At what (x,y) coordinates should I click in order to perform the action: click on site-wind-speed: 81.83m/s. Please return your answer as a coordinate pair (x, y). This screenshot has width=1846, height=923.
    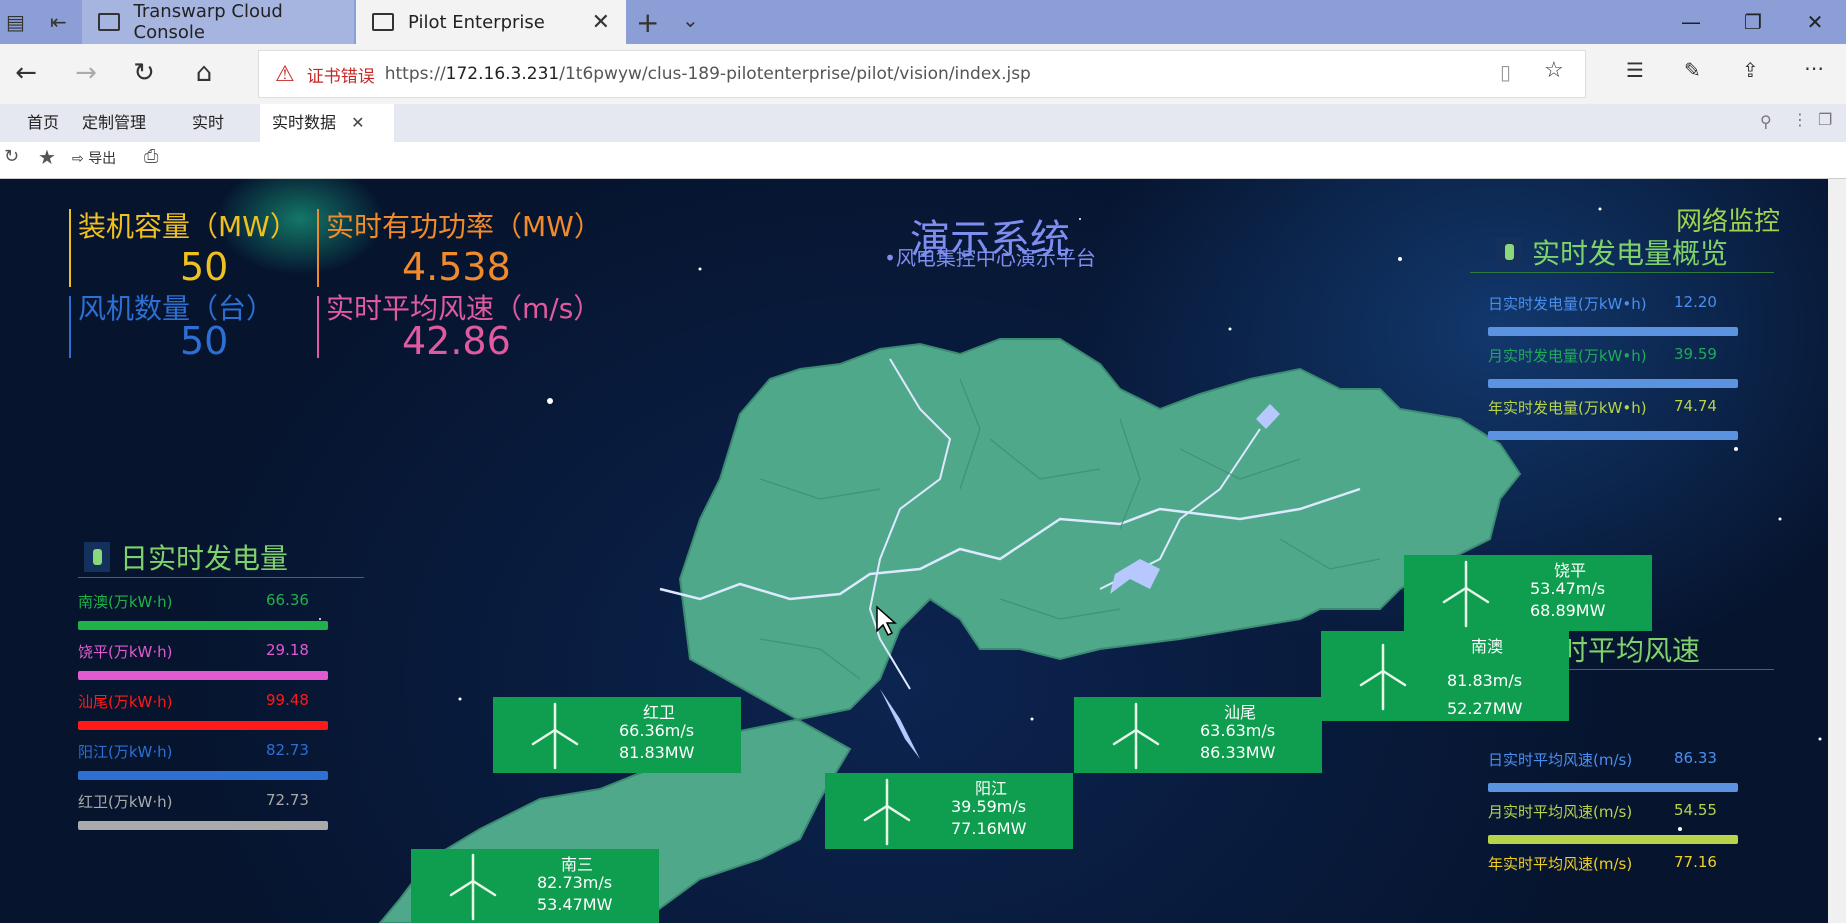
    Looking at the image, I should click on (1485, 680).